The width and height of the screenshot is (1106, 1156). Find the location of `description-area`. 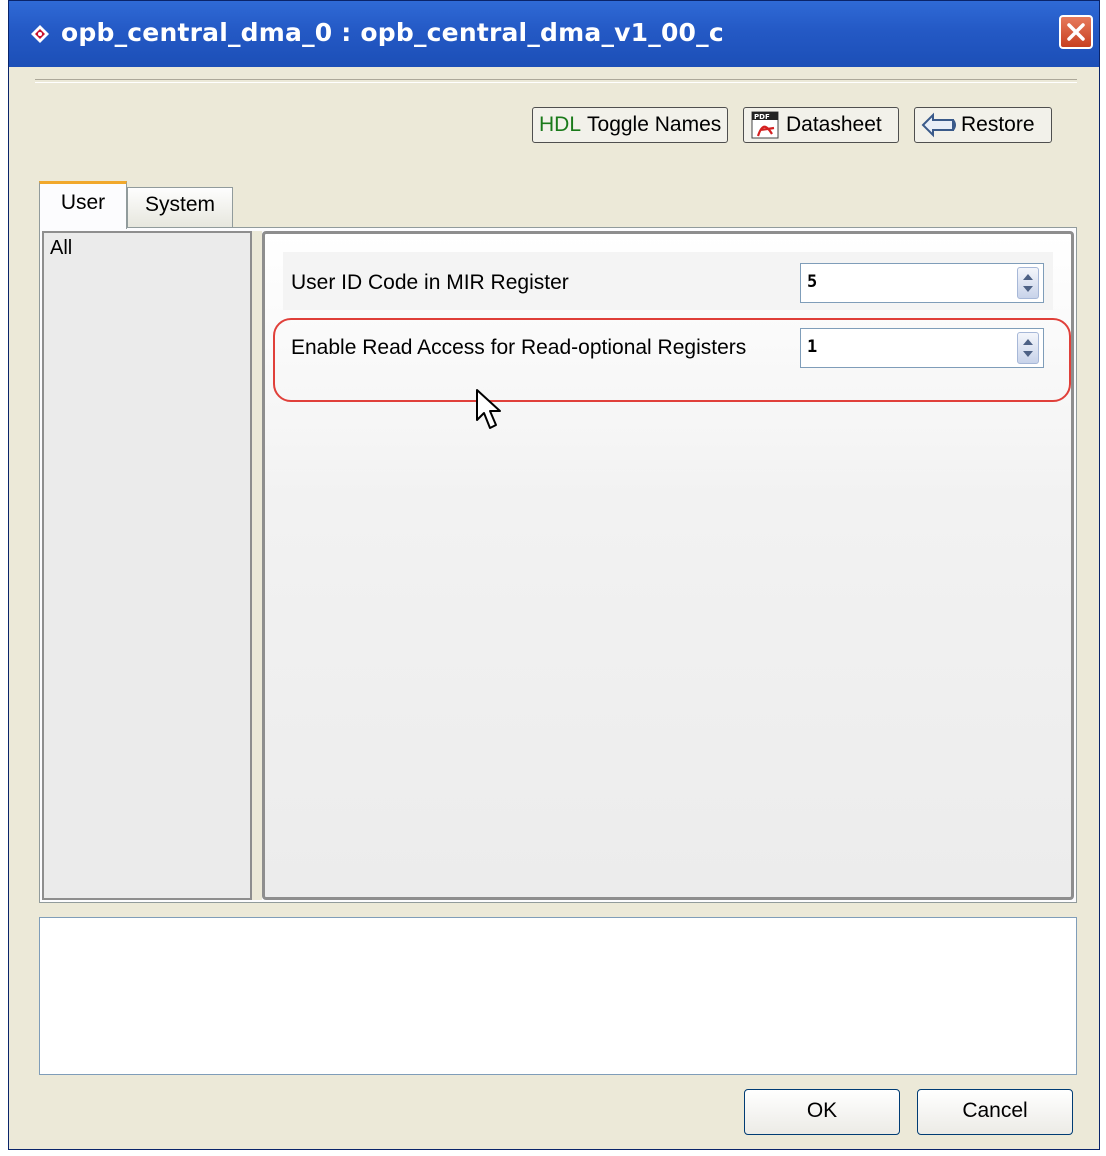

description-area is located at coordinates (558, 996).